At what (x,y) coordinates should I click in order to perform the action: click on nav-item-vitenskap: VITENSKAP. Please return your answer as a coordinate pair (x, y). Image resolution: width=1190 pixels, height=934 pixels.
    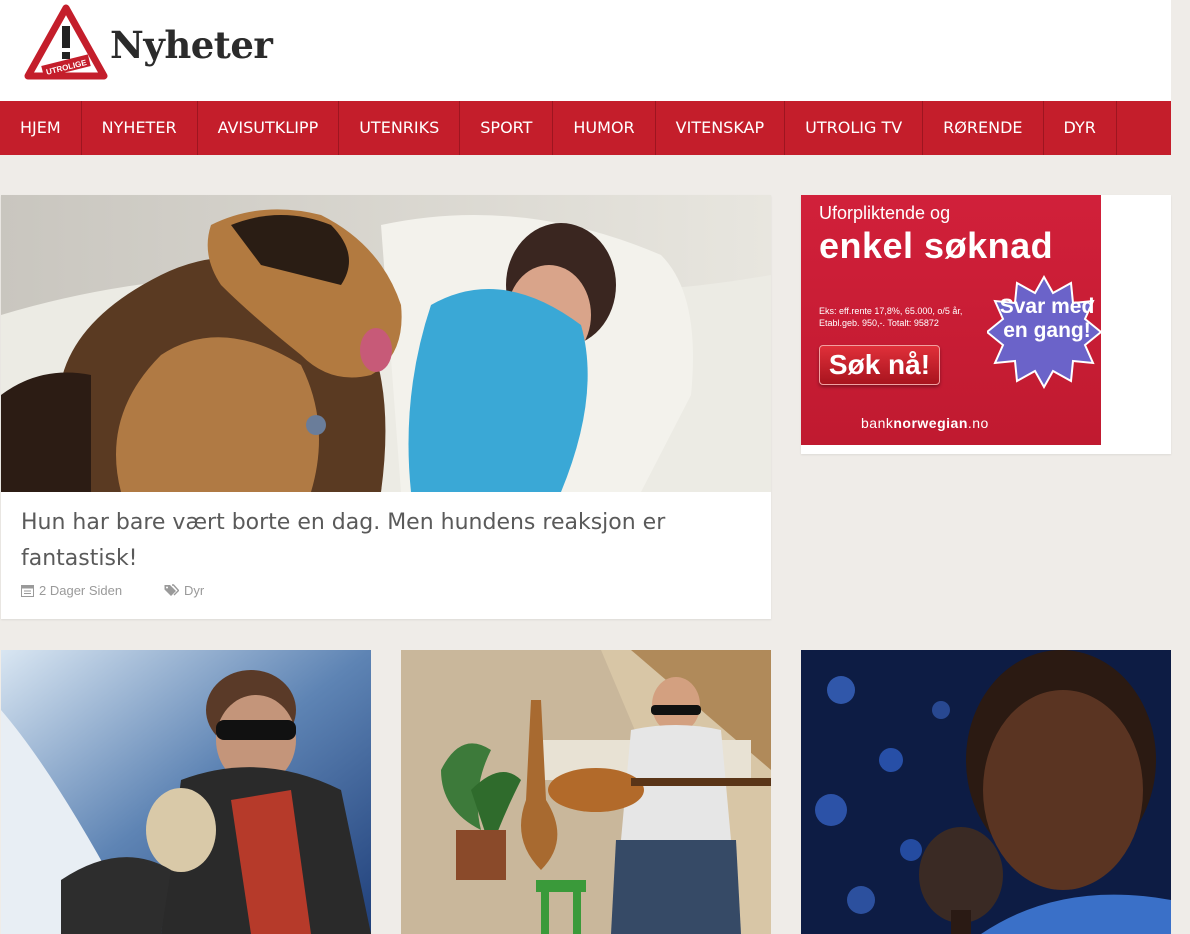
    Looking at the image, I should click on (721, 128).